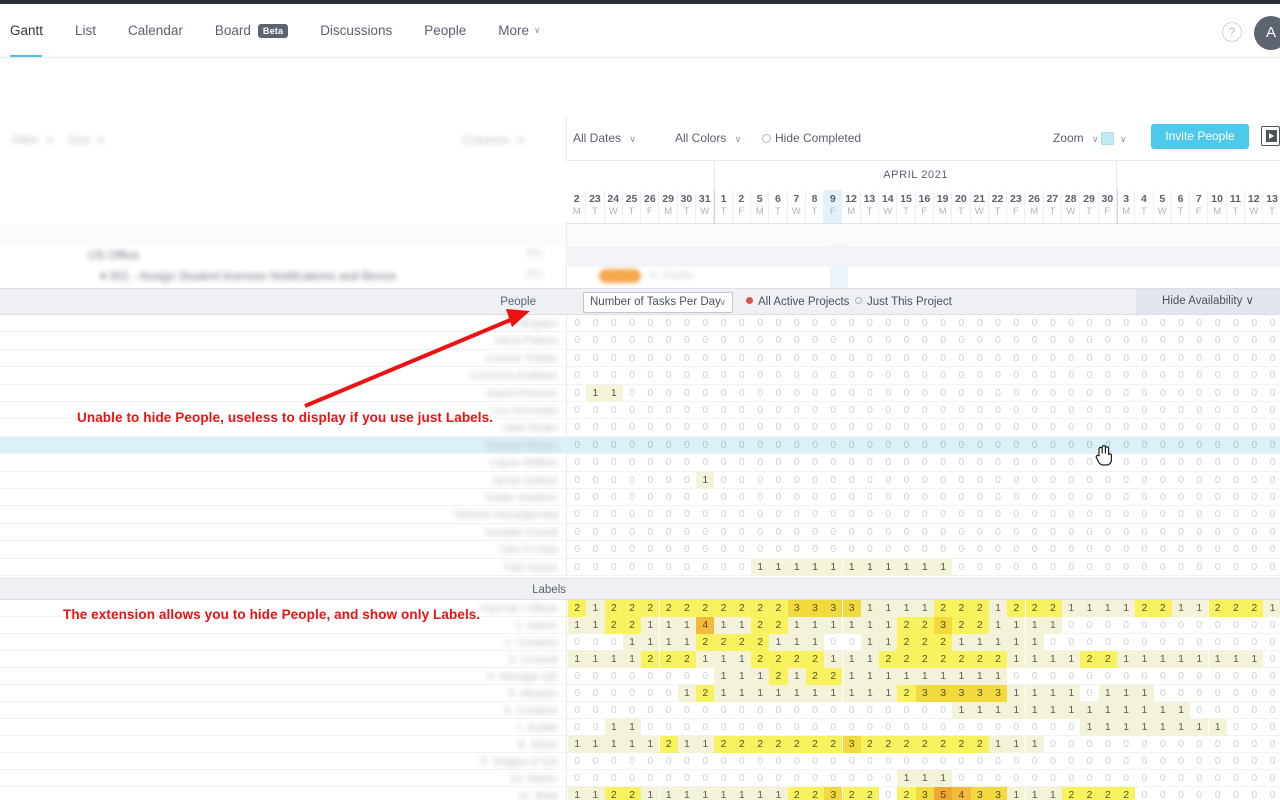  Describe the element at coordinates (604, 138) in the screenshot. I see `all-dates-dropdown: All Dates ∨` at that location.